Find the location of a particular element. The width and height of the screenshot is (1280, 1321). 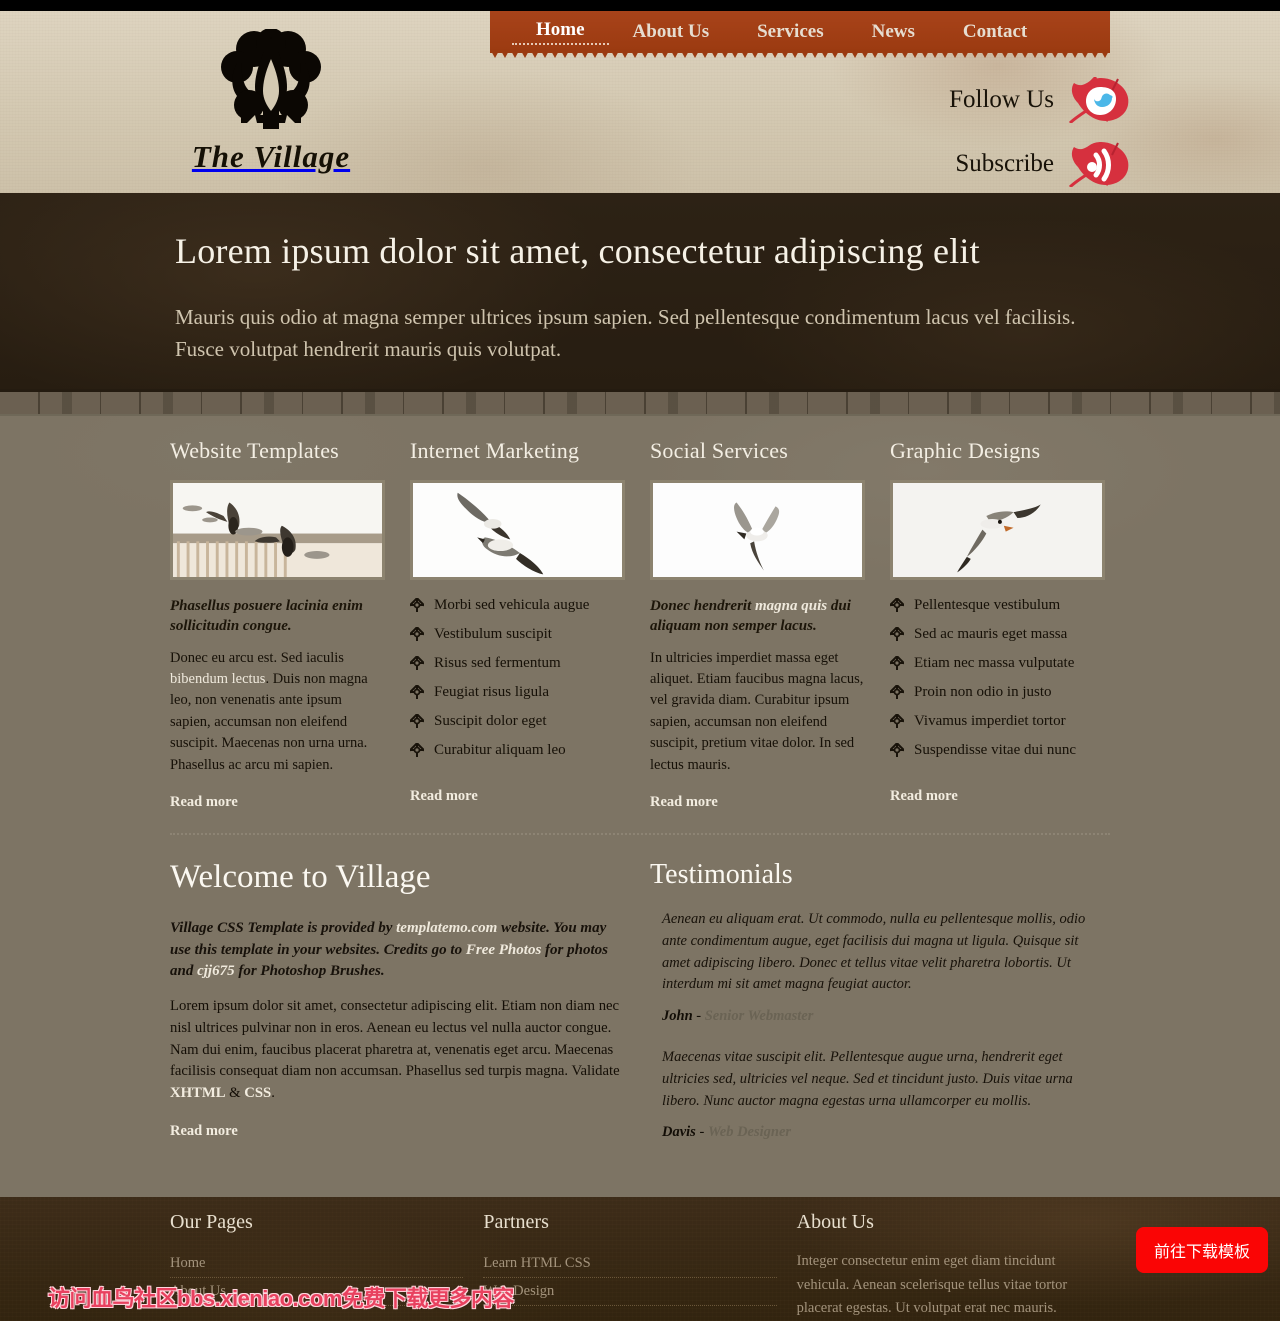

list-item: Etiam nec massa vulputate is located at coordinates (996, 668).